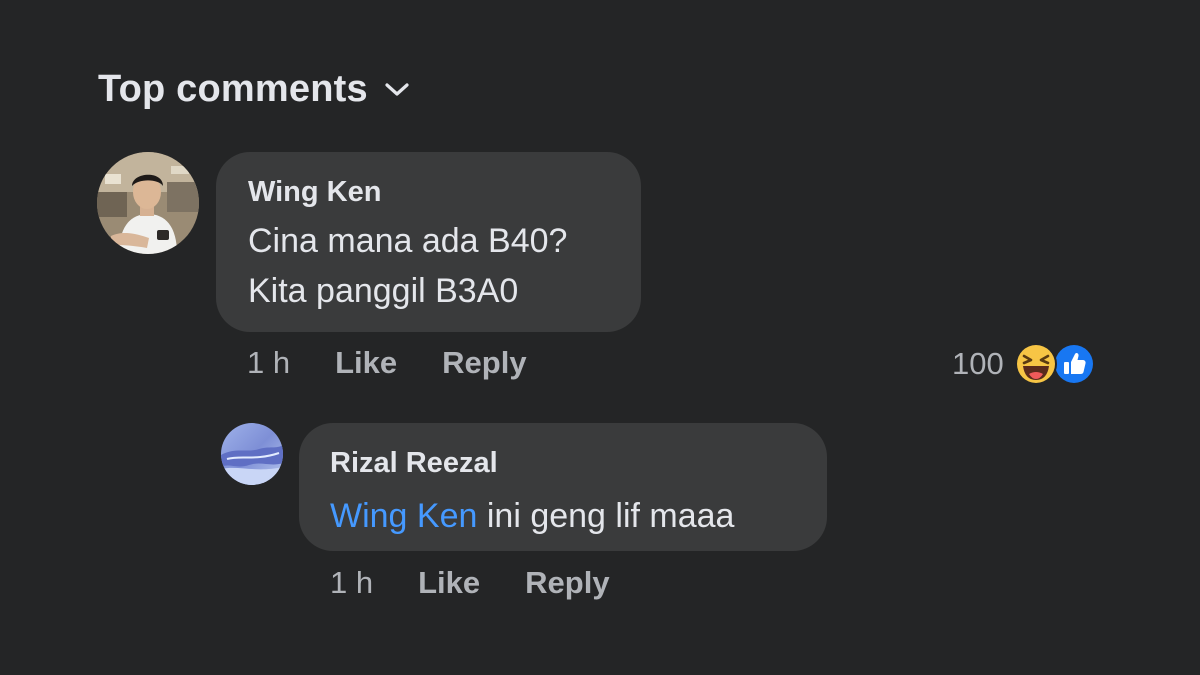  Describe the element at coordinates (408, 241) in the screenshot. I see `comment-line: Cina mana ada B40?` at that location.